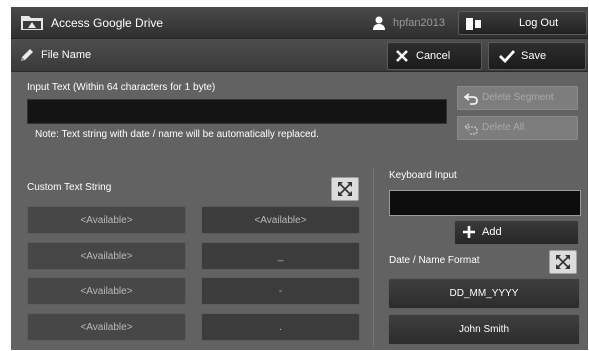  Describe the element at coordinates (27, 57) in the screenshot. I see `pencil-icon` at that location.